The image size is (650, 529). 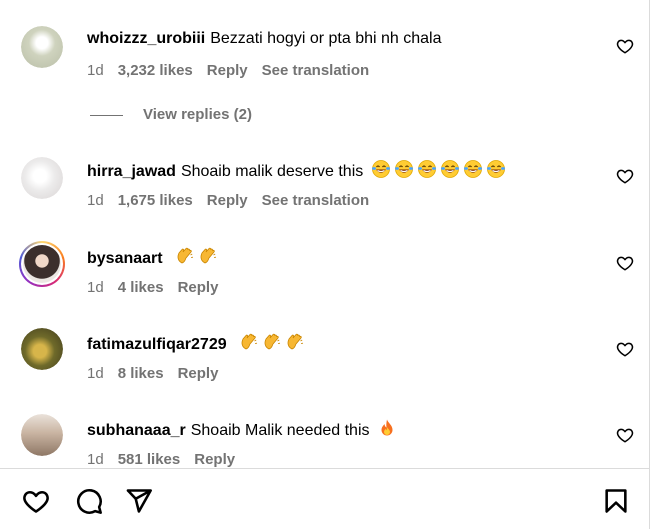 I want to click on bookmark-icon, so click(x=616, y=501).